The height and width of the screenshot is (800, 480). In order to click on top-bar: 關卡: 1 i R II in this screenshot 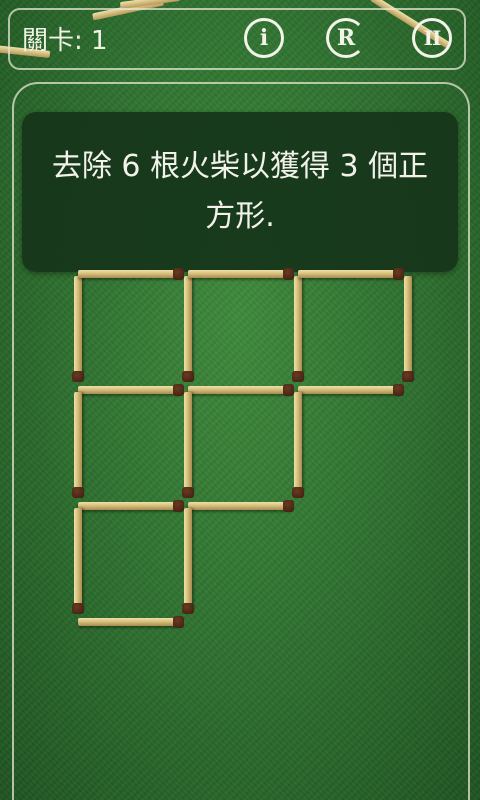, I will do `click(237, 39)`.